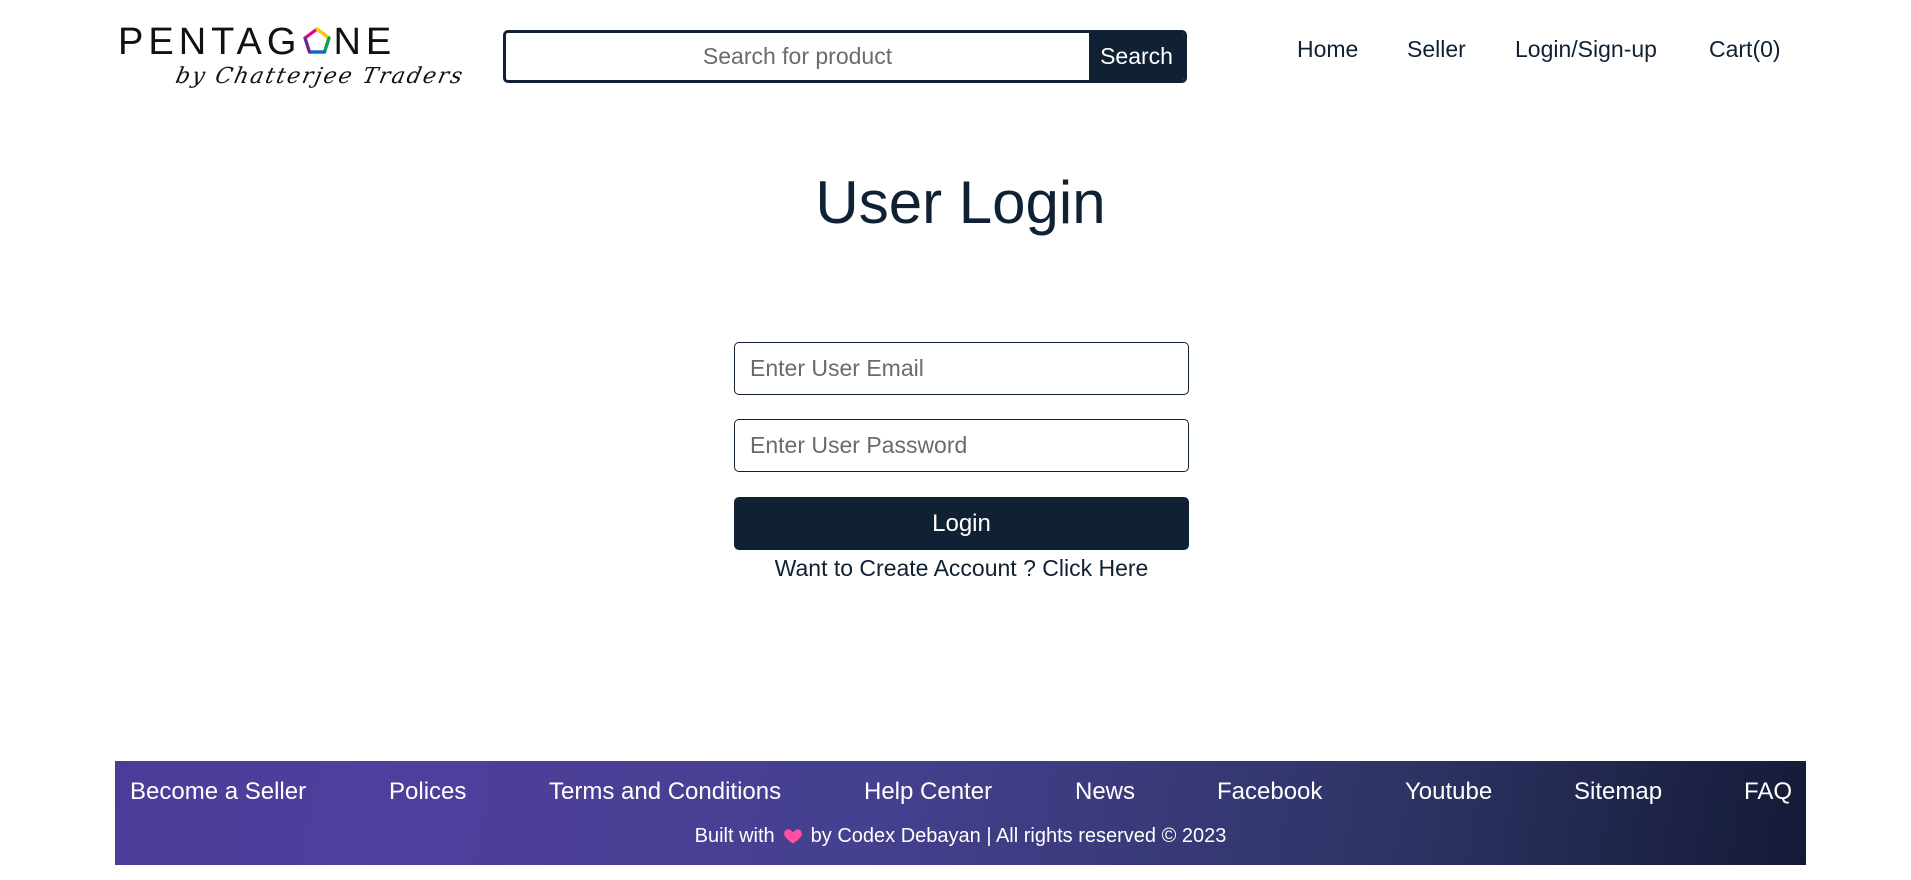  I want to click on logo-wordmark: PENTAG NE, so click(257, 42).